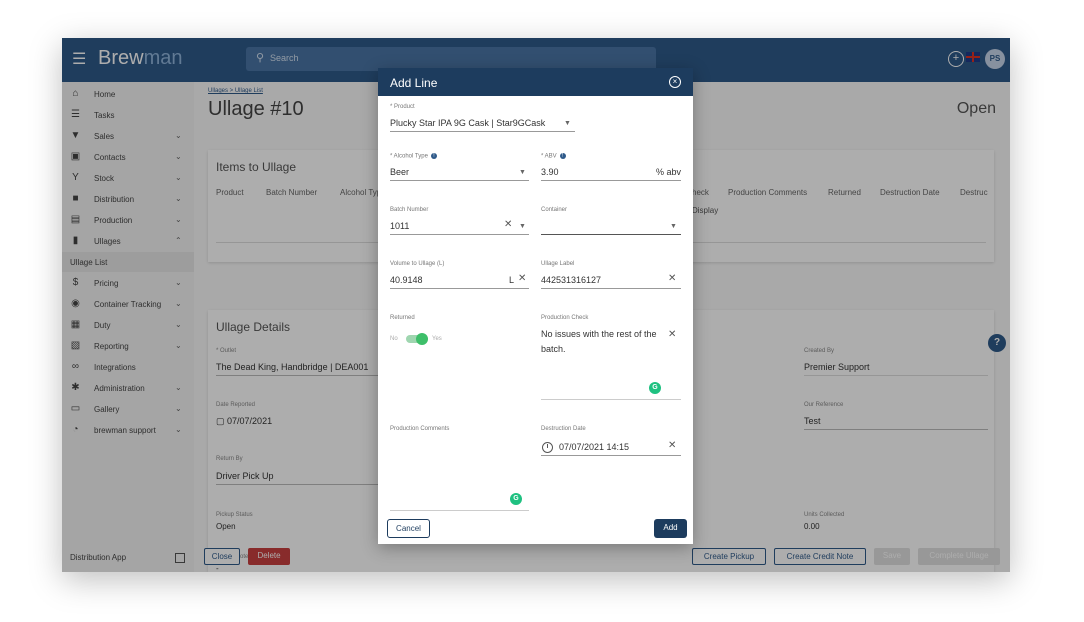 Image resolution: width=1084 pixels, height=622 pixels. Describe the element at coordinates (599, 334) in the screenshot. I see `production-check-line-1: No issues with the rest of the` at that location.